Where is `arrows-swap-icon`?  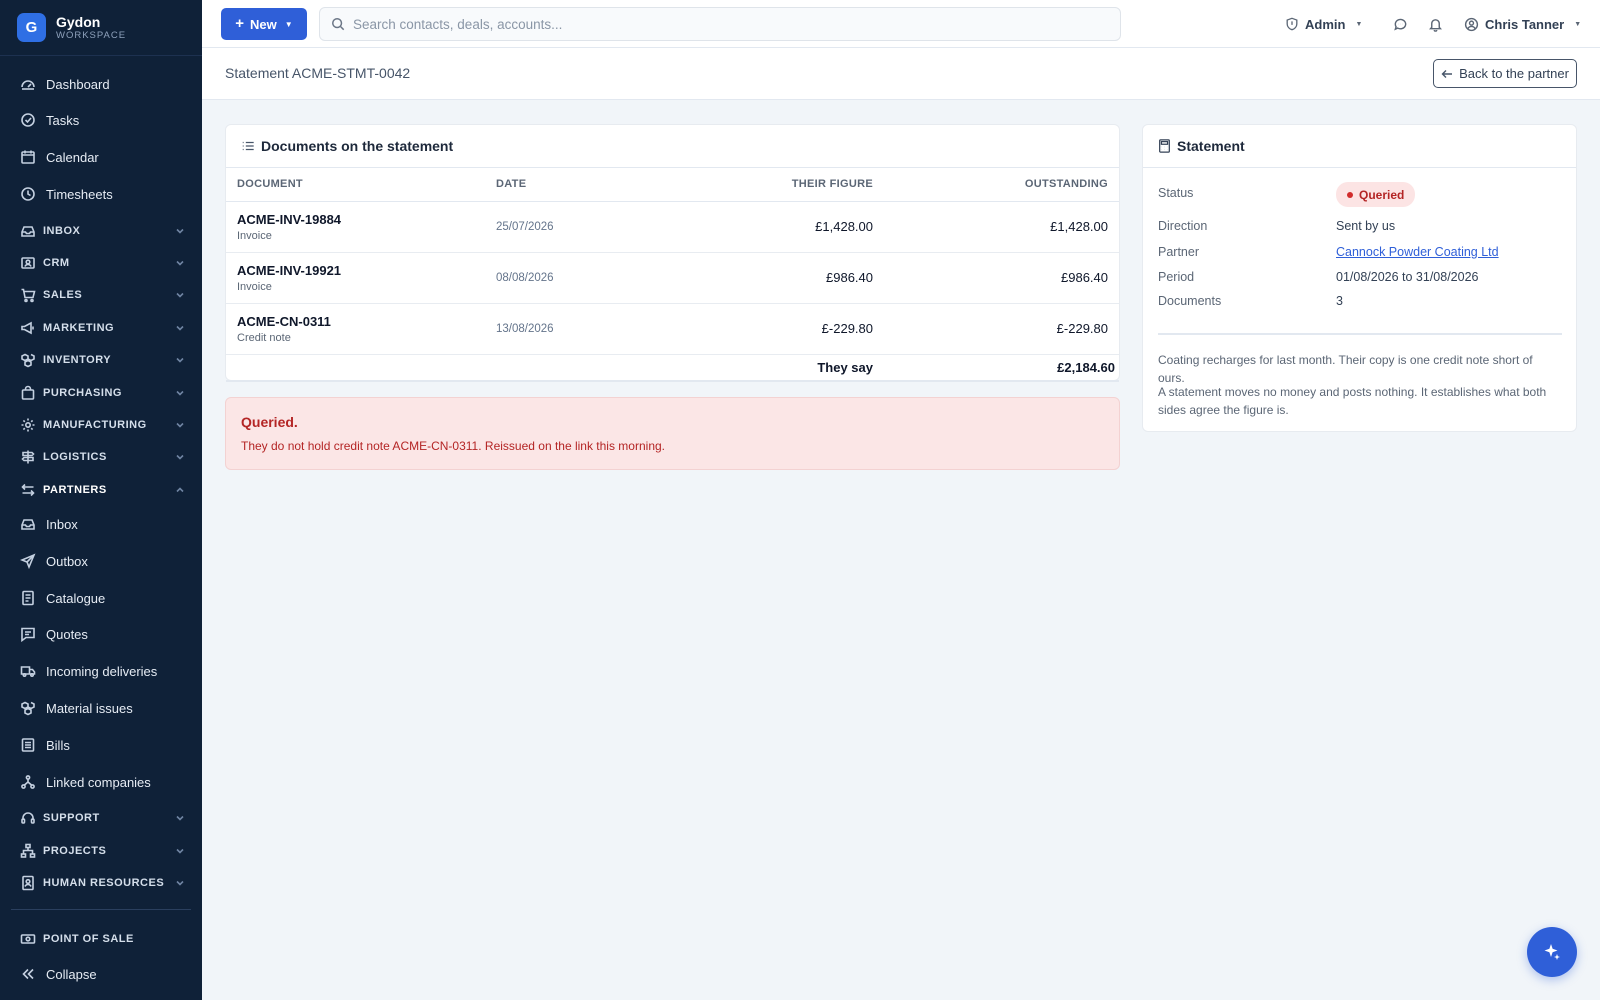 arrows-swap-icon is located at coordinates (27, 490).